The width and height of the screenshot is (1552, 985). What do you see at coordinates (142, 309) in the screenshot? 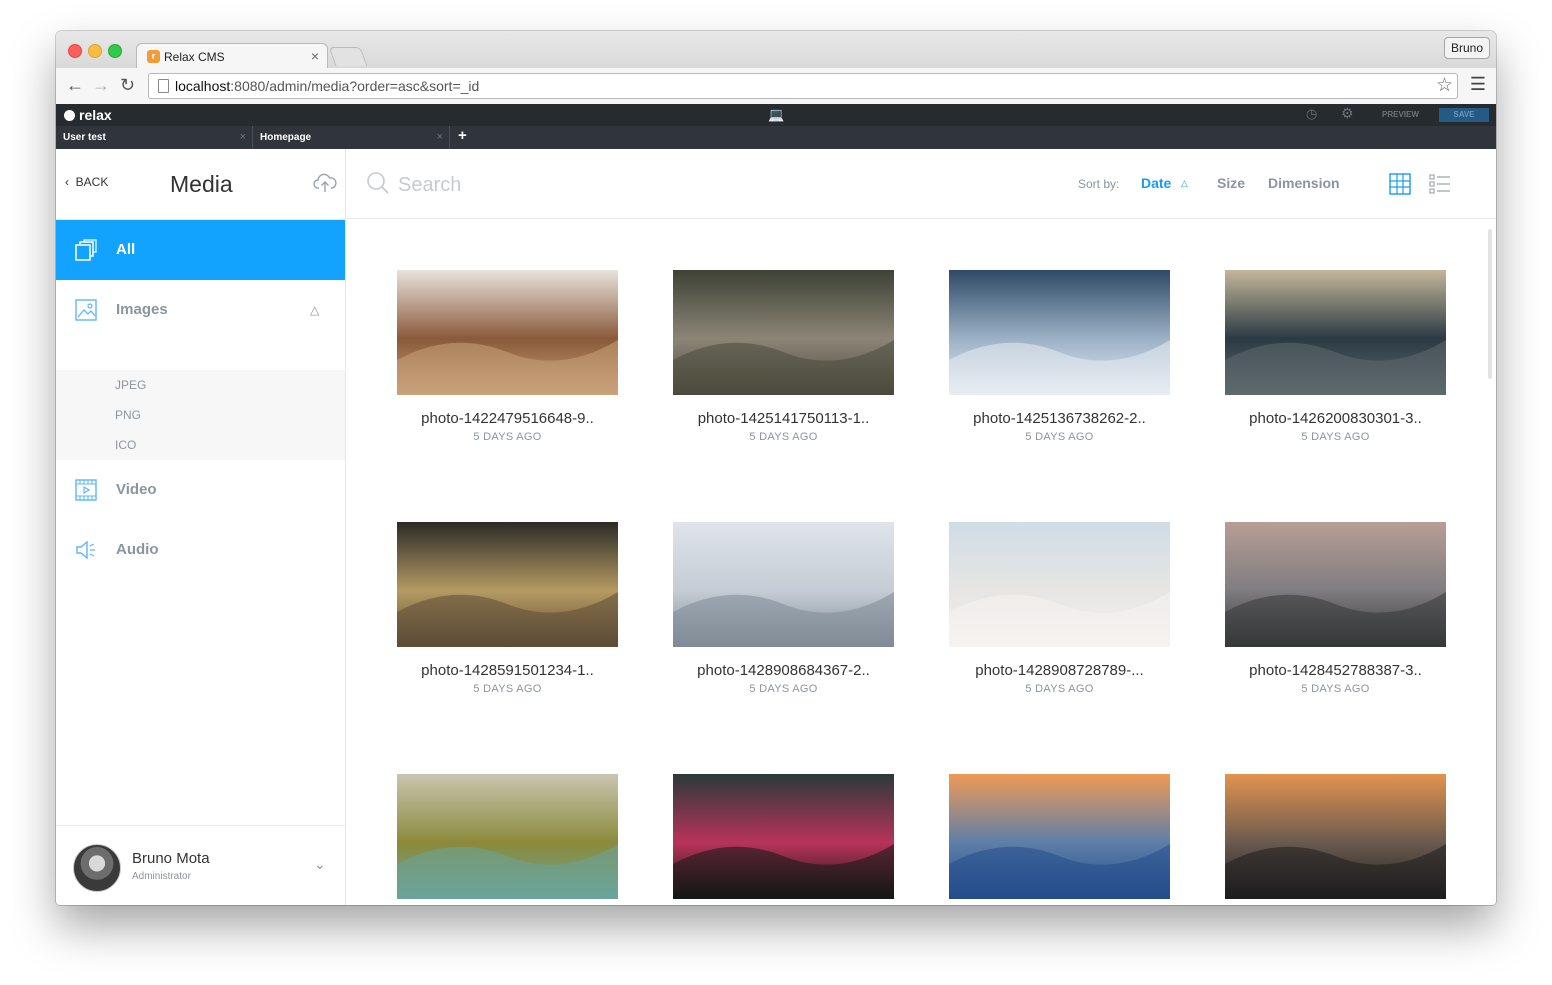
I see `sidebar-item-label: Images` at bounding box center [142, 309].